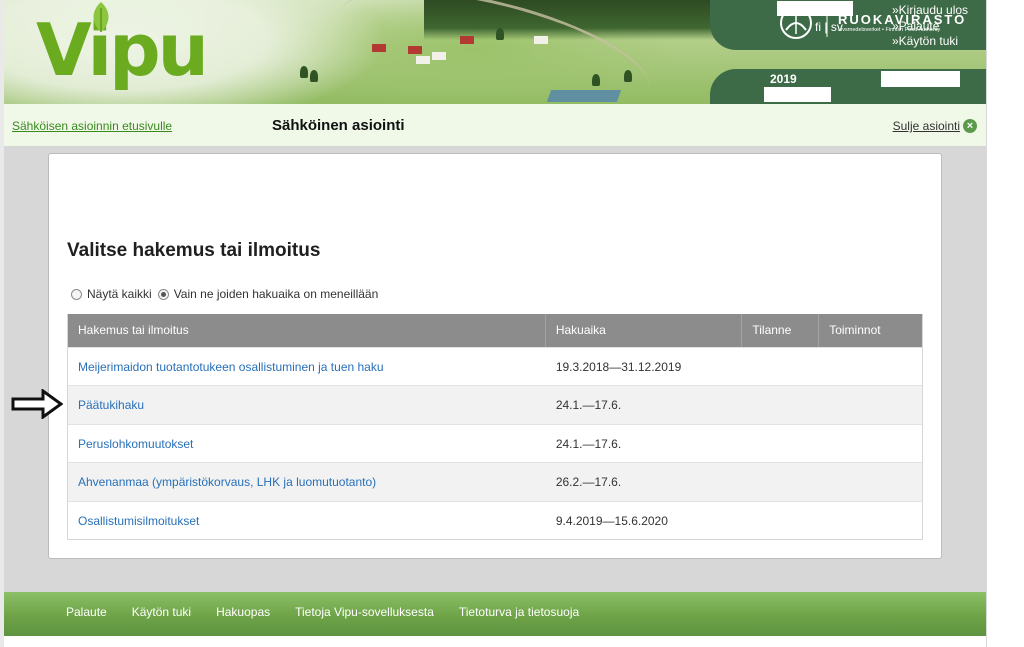  Describe the element at coordinates (101, 17) in the screenshot. I see `logo-leaf-icon` at that location.